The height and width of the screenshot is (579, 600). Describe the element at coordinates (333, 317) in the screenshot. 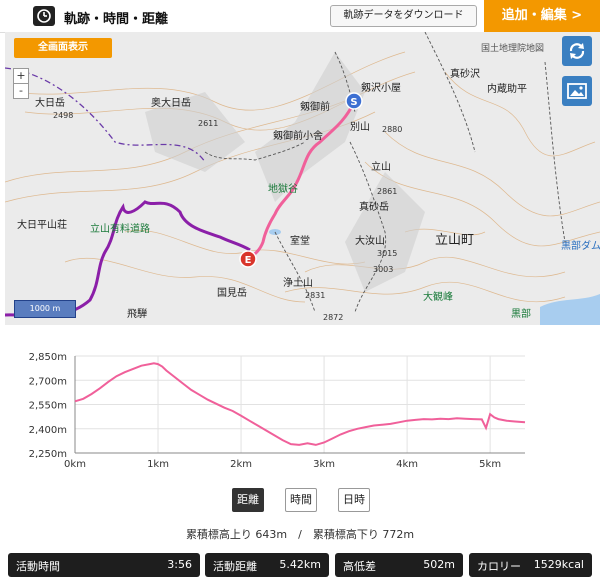

I see `svg-text: 2872` at that location.